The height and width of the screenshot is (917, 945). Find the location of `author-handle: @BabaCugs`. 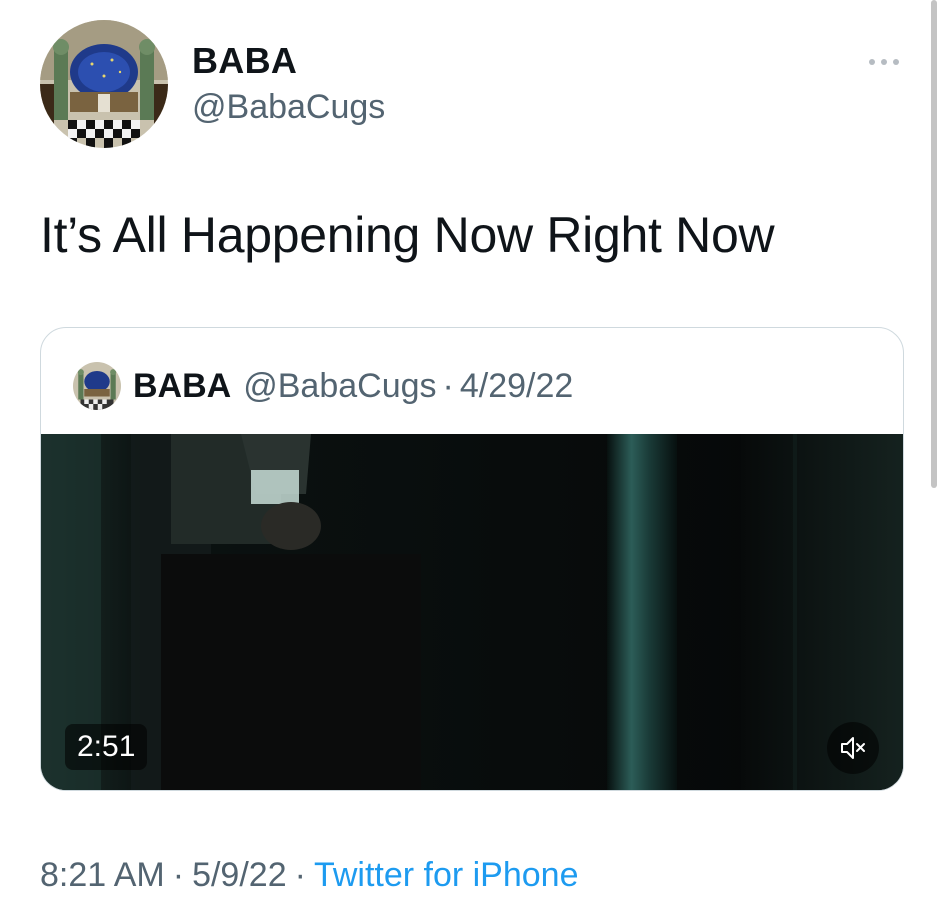

author-handle: @BabaCugs is located at coordinates (288, 107).